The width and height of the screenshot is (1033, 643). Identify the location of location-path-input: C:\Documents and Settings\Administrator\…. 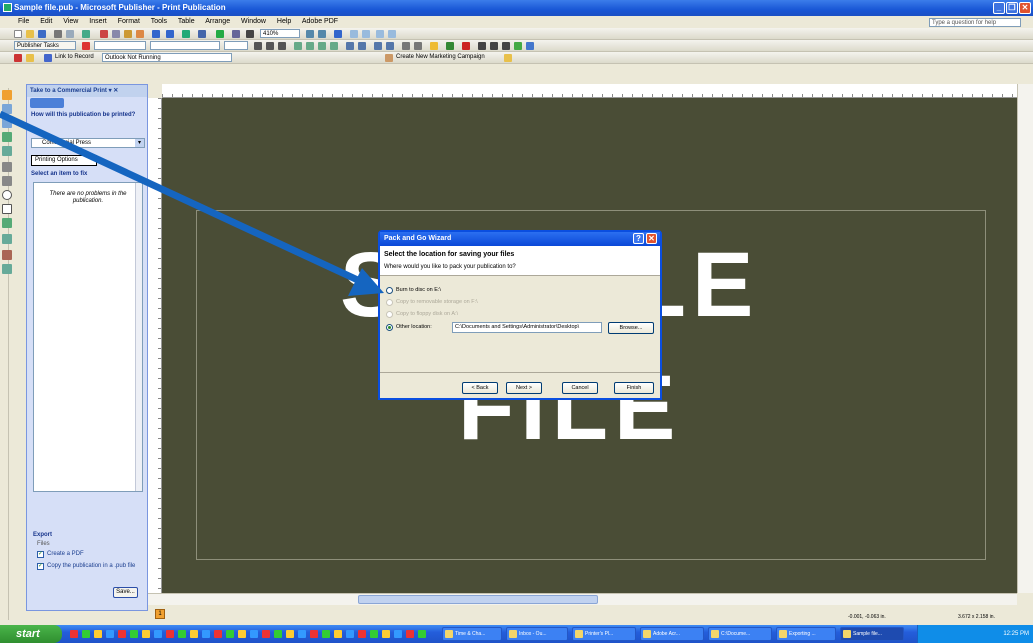
(527, 327).